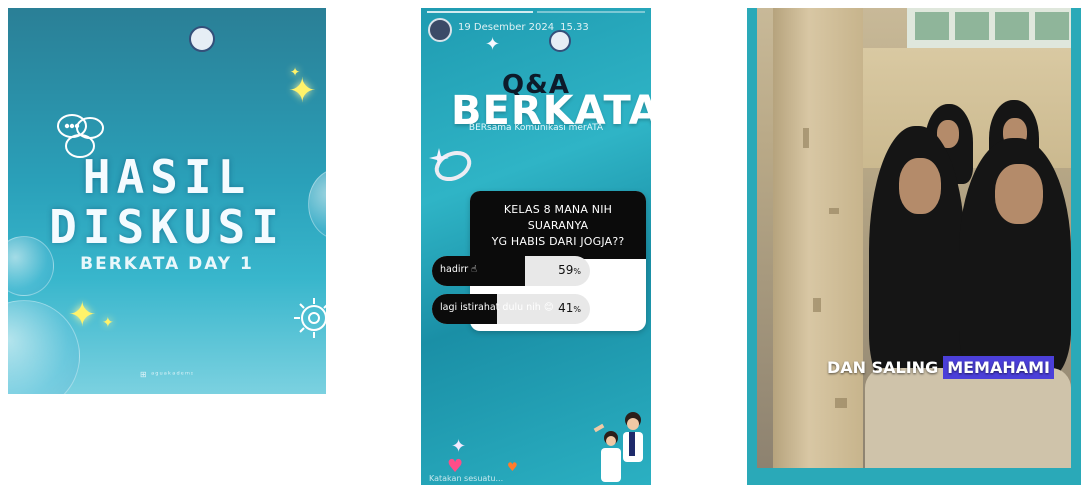 The width and height of the screenshot is (1081, 485). Describe the element at coordinates (941, 367) in the screenshot. I see `video-caption: DAN SALING MEMAHAMI` at that location.